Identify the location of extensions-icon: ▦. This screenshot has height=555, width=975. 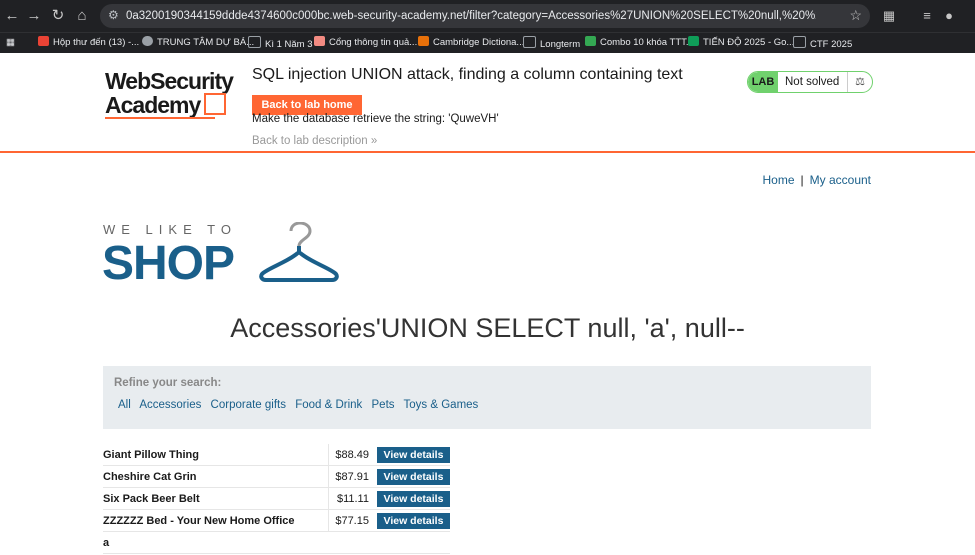
(889, 16).